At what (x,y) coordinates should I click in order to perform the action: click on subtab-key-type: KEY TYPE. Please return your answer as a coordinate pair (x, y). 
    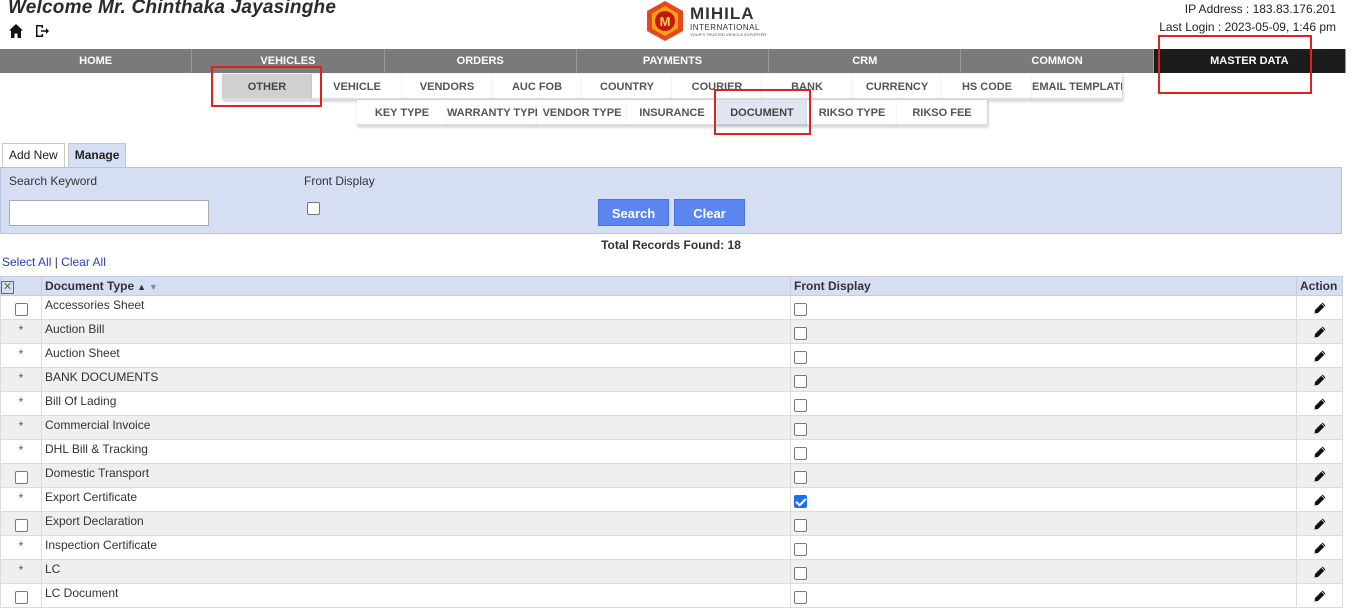
    Looking at the image, I should click on (402, 113).